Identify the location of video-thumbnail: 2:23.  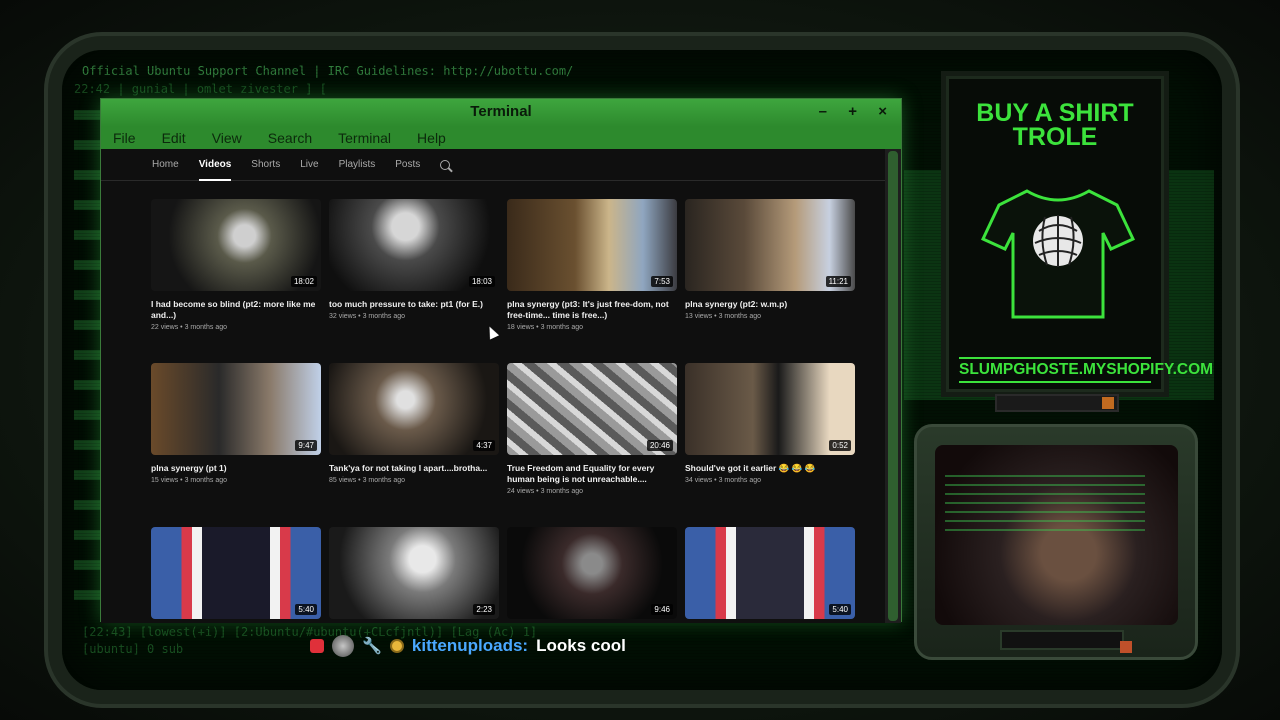
(414, 573).